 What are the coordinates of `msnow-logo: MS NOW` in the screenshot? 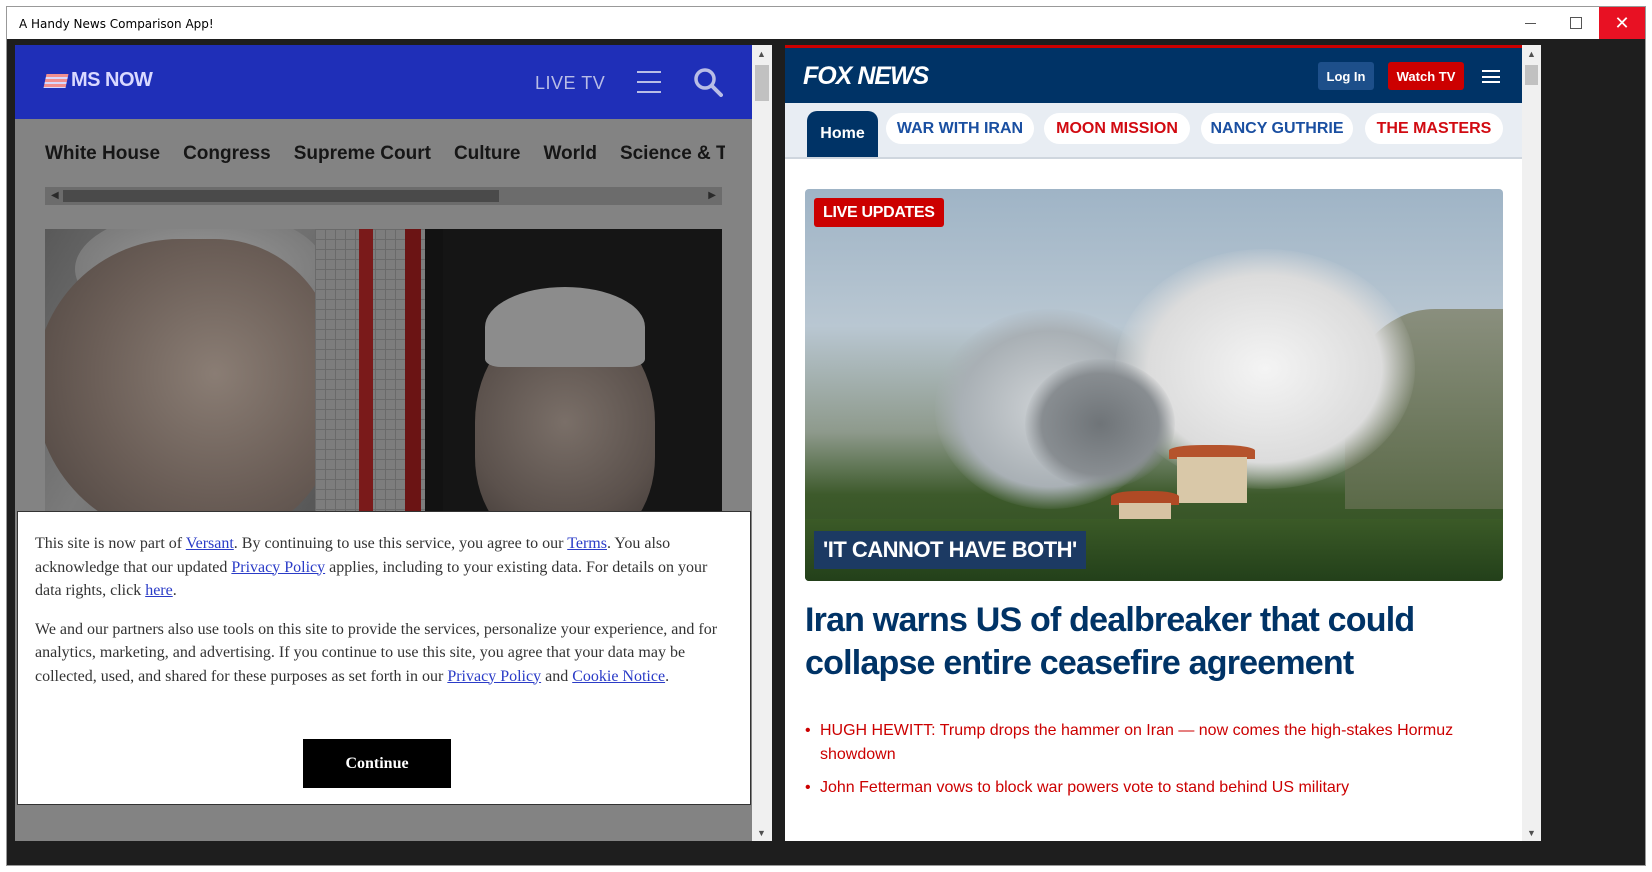 It's located at (98, 80).